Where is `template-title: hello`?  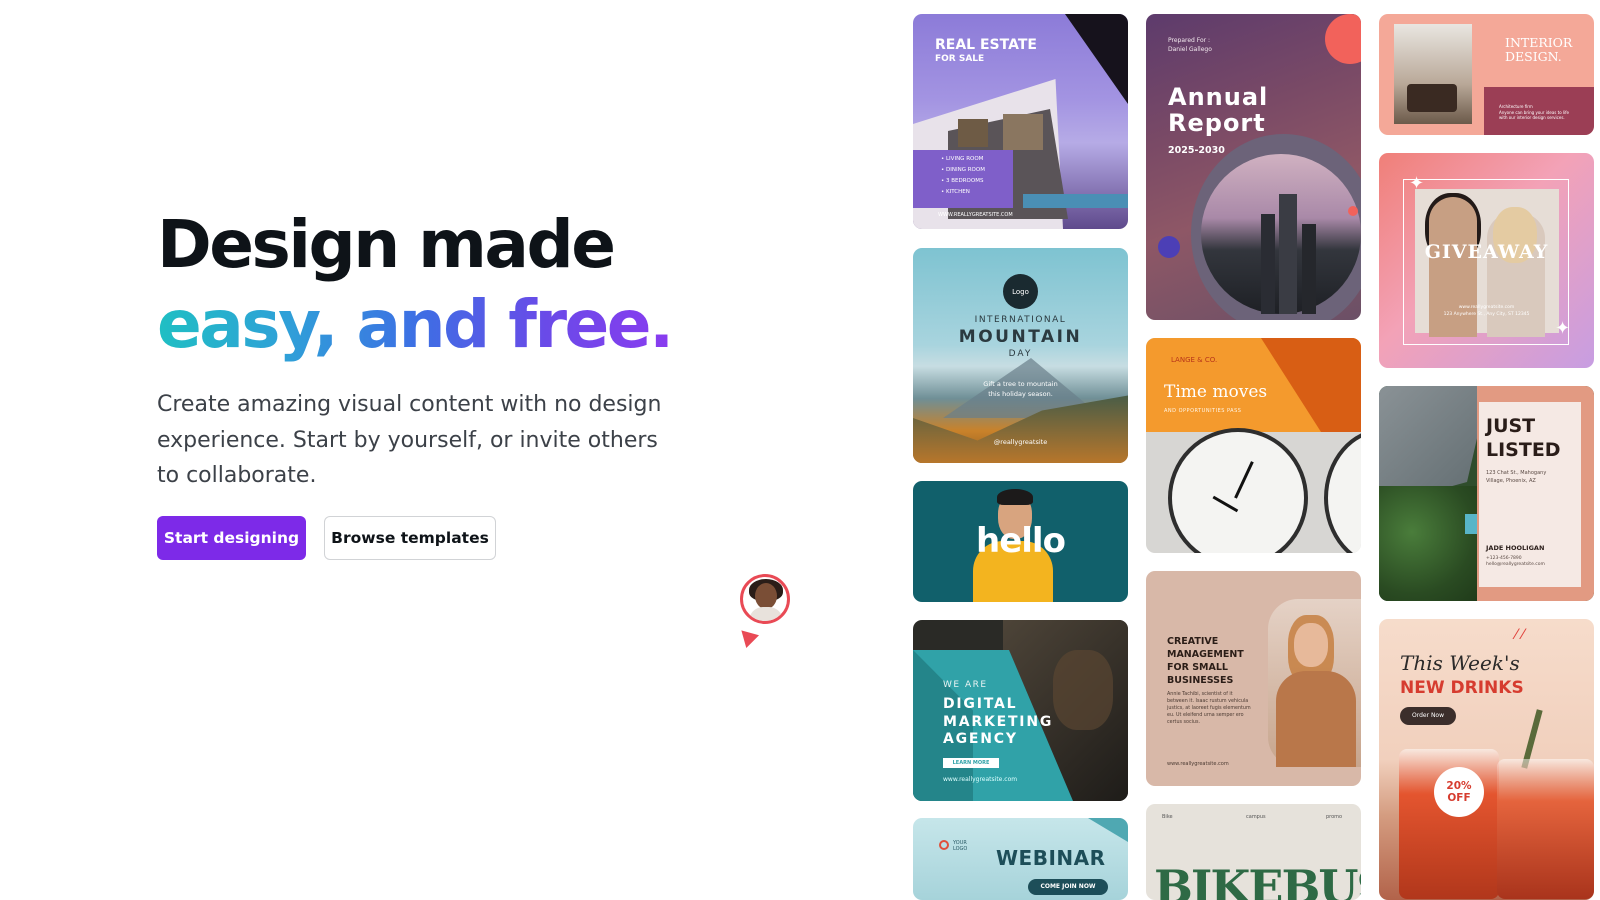
template-title: hello is located at coordinates (1021, 541).